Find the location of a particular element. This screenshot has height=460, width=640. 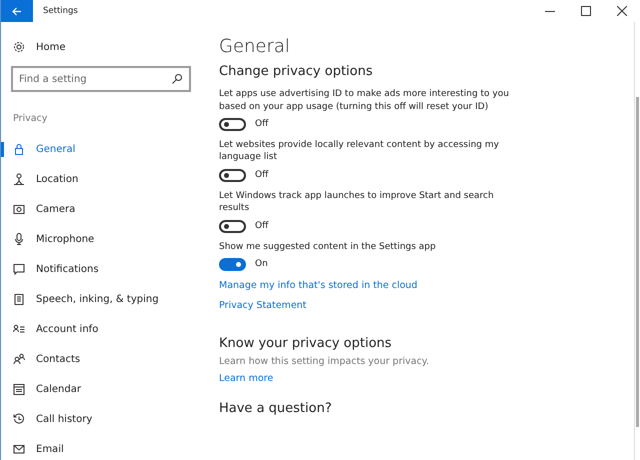

sidebar-item: Speech, inking, & typing is located at coordinates (101, 299).